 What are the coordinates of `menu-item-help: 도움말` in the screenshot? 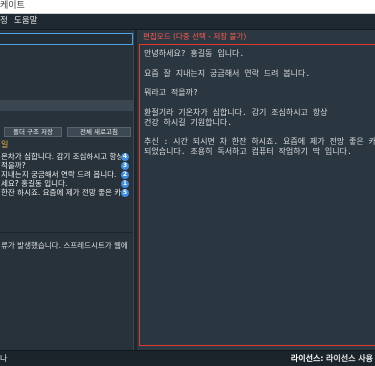 It's located at (25, 21).